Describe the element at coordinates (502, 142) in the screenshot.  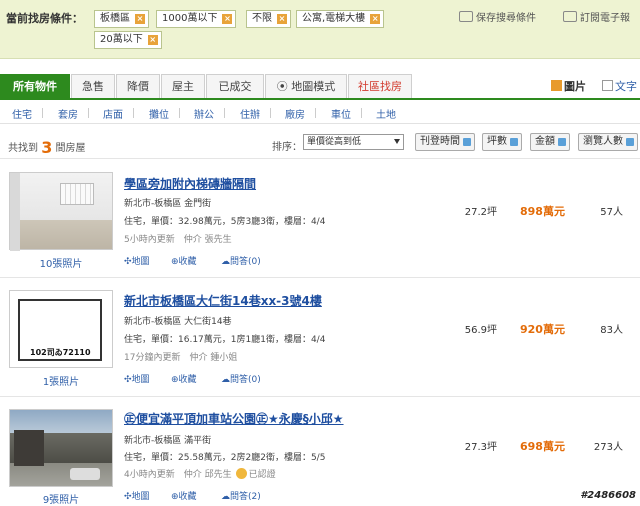
I see `sort-by-area-button: 坪數` at that location.